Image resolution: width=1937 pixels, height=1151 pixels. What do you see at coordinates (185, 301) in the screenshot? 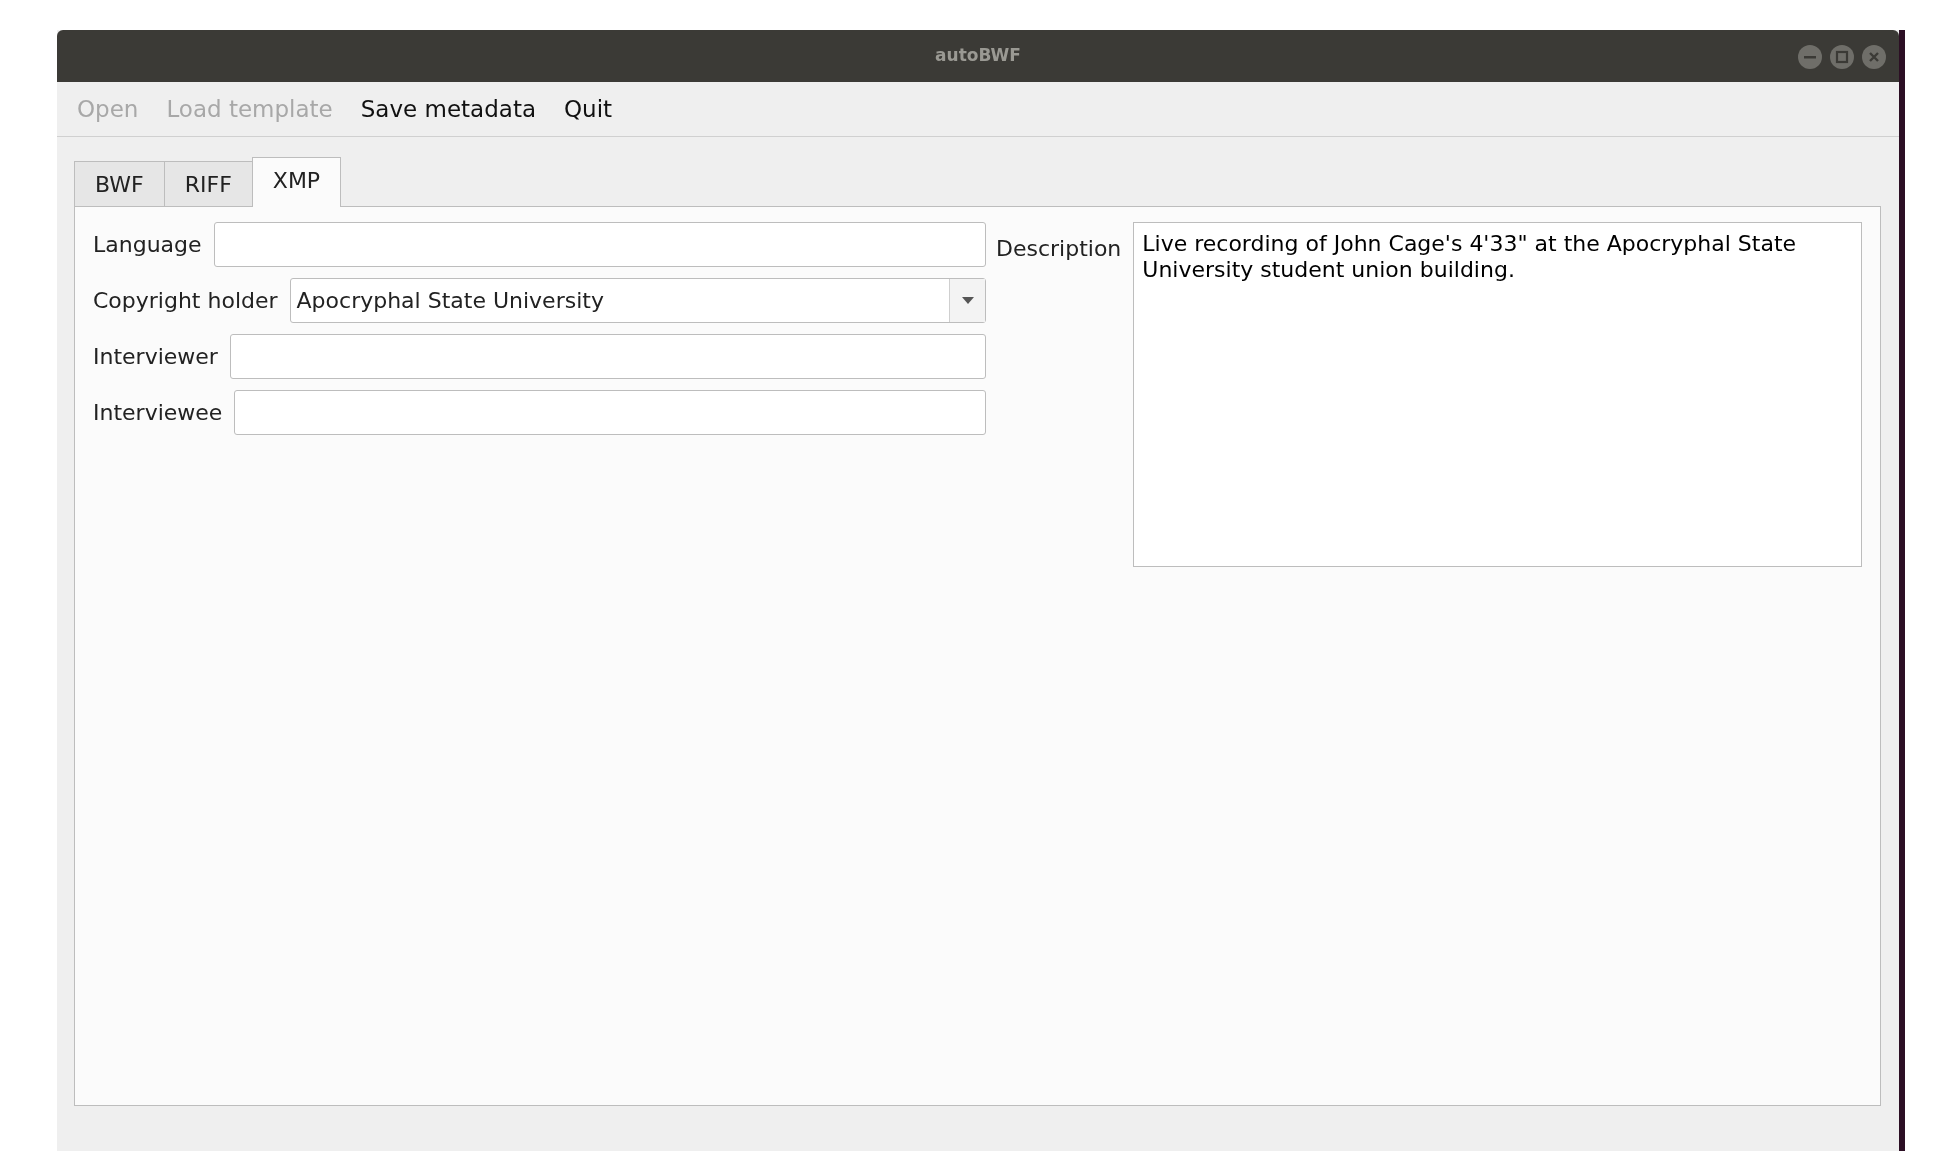
I see `field-label: Copyright holder` at bounding box center [185, 301].